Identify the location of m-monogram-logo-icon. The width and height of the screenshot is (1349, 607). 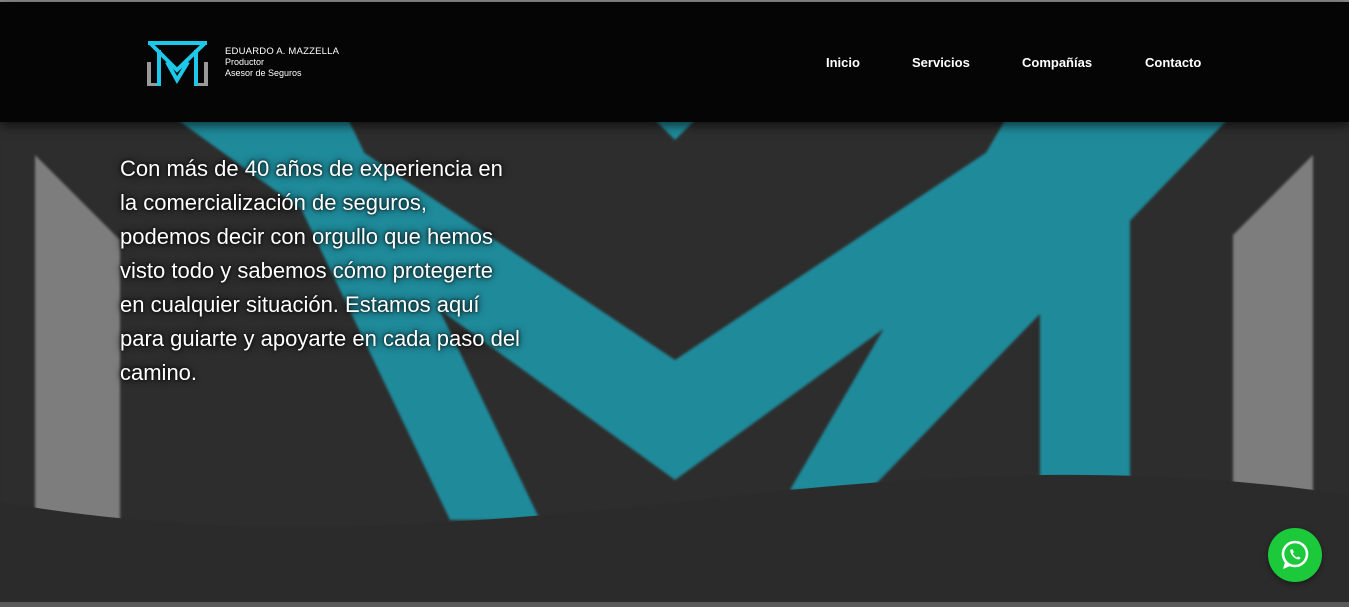
(177, 64).